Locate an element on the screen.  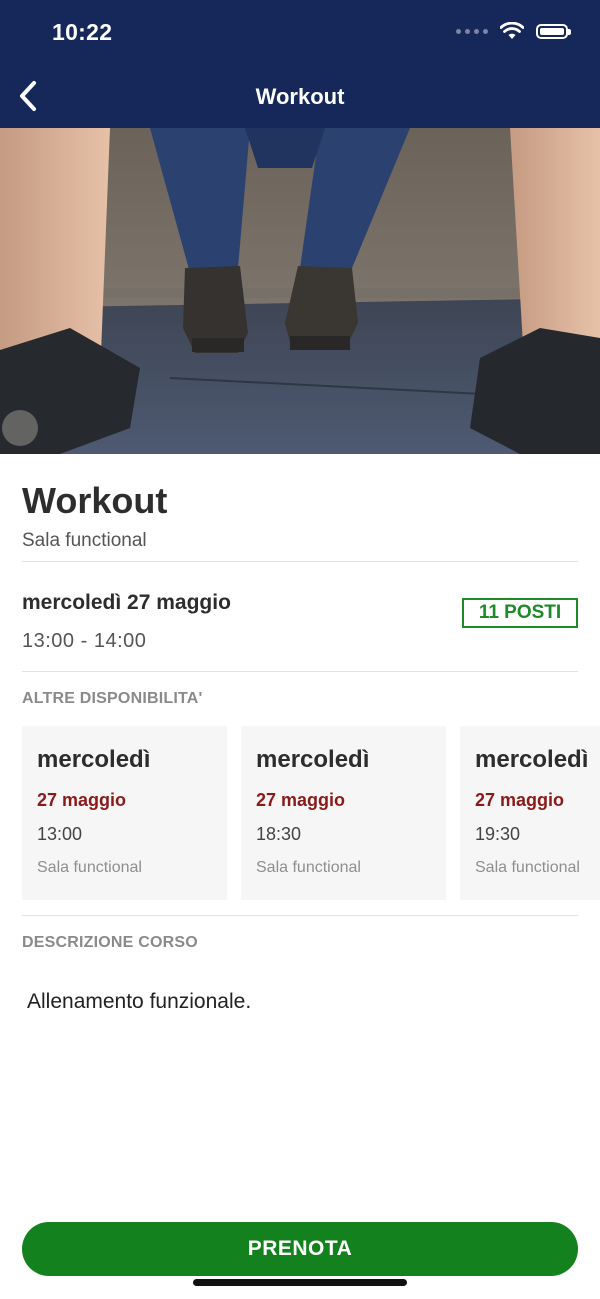
status-time: 10:22 is located at coordinates (82, 32).